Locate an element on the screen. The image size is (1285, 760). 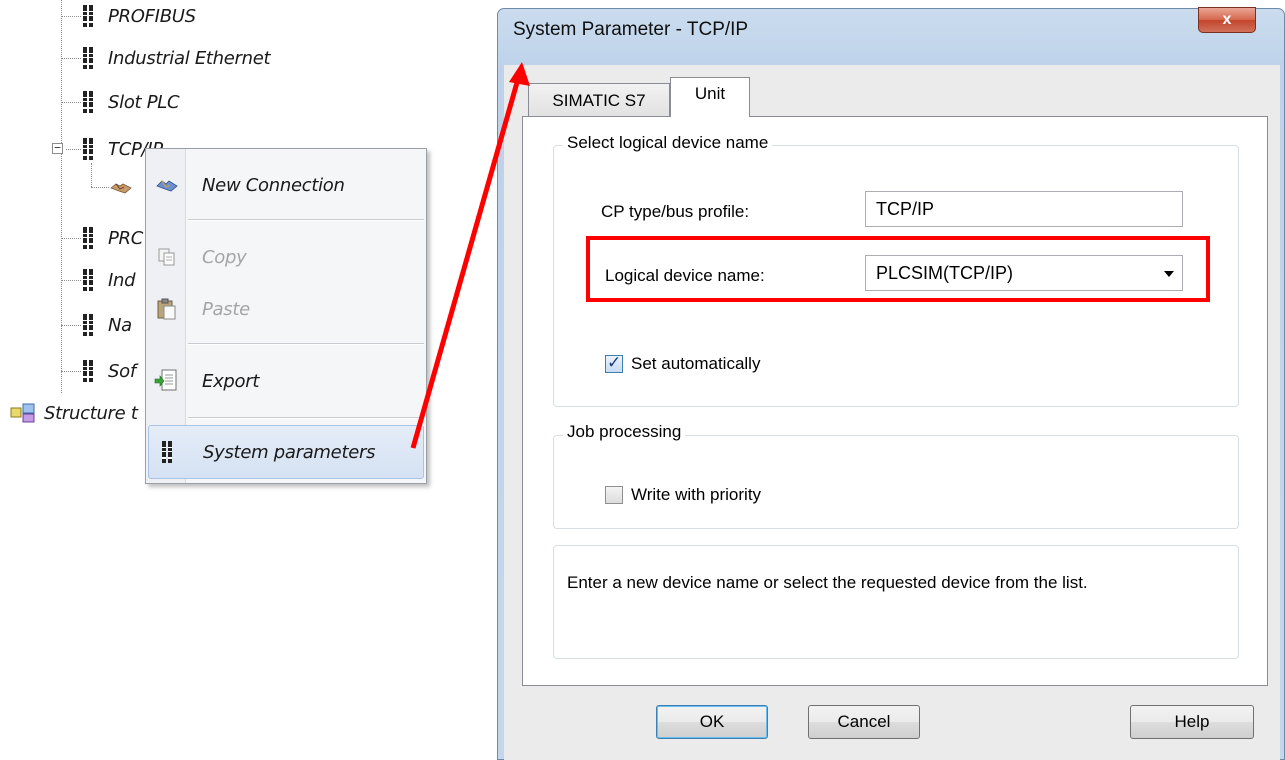
tree-item-industrial: Ind is located at coordinates (109, 280).